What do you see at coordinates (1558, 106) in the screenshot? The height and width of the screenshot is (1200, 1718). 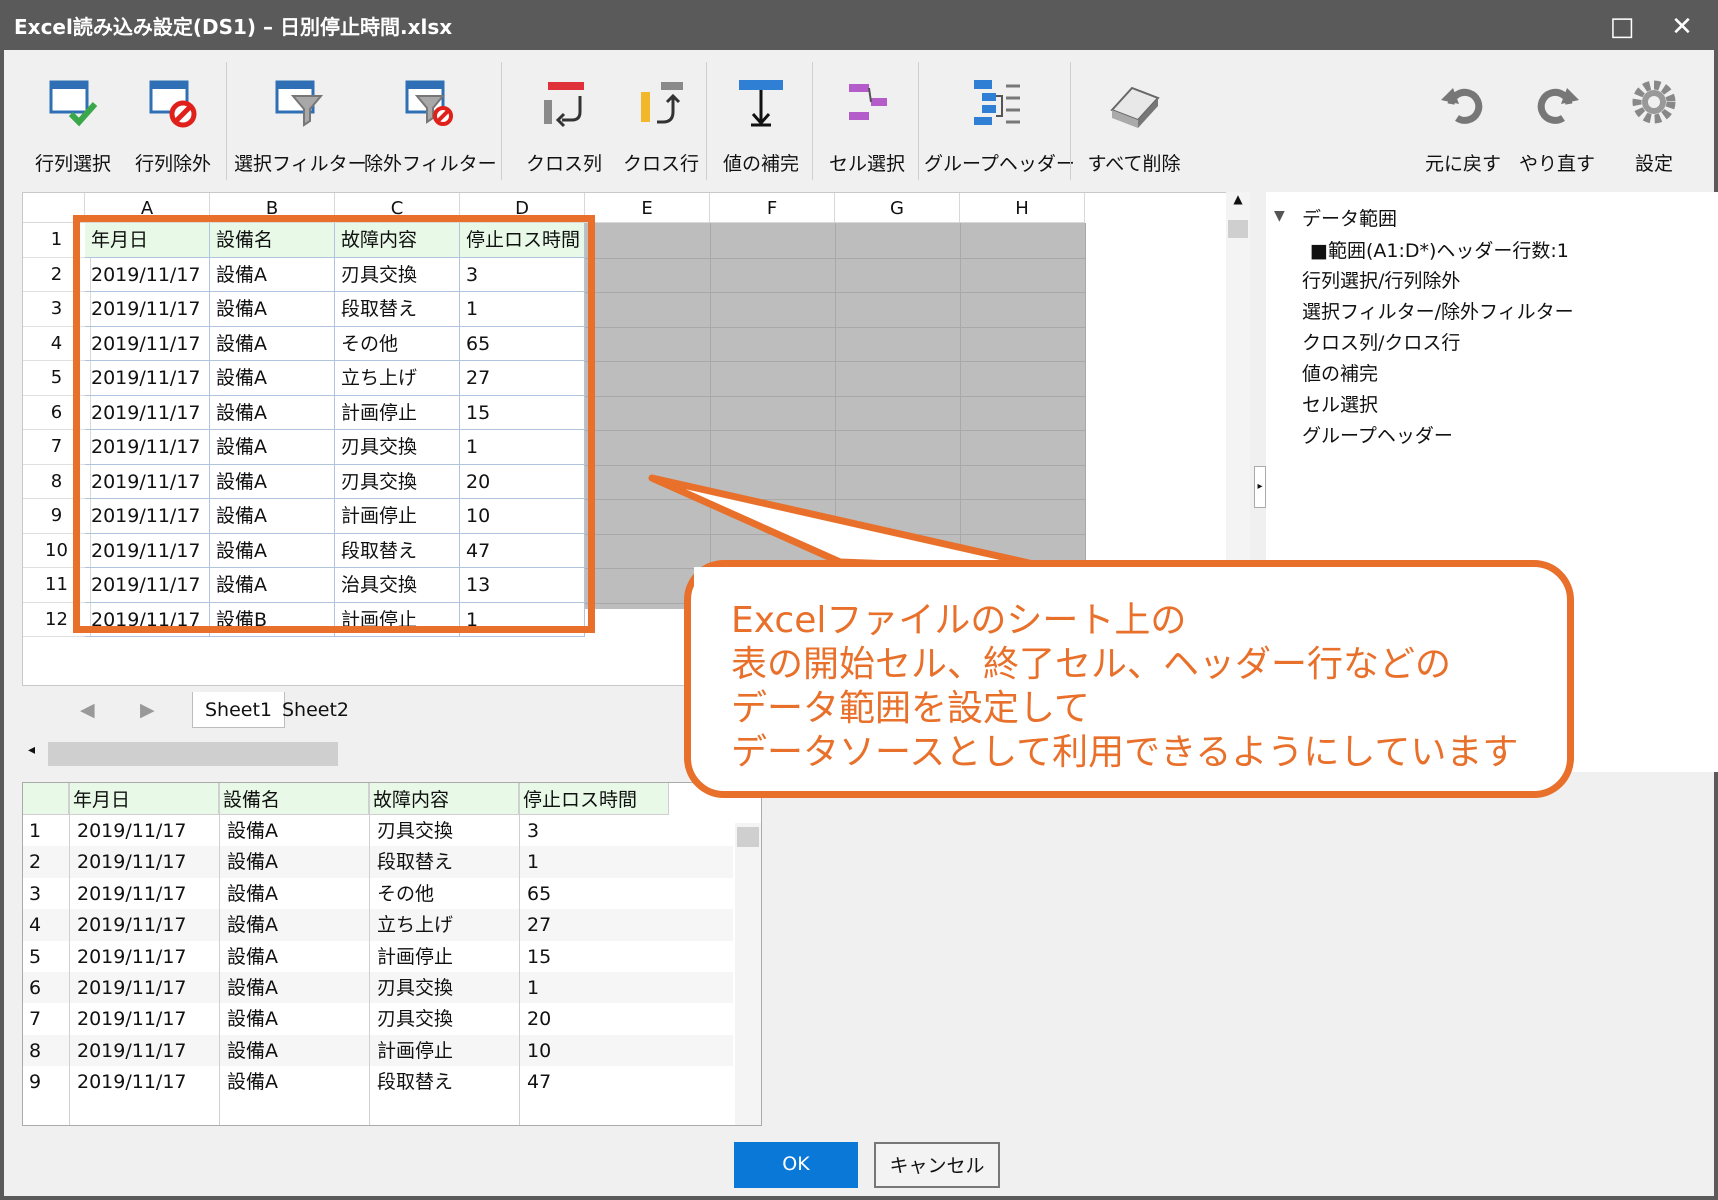 I see `redo-icon` at bounding box center [1558, 106].